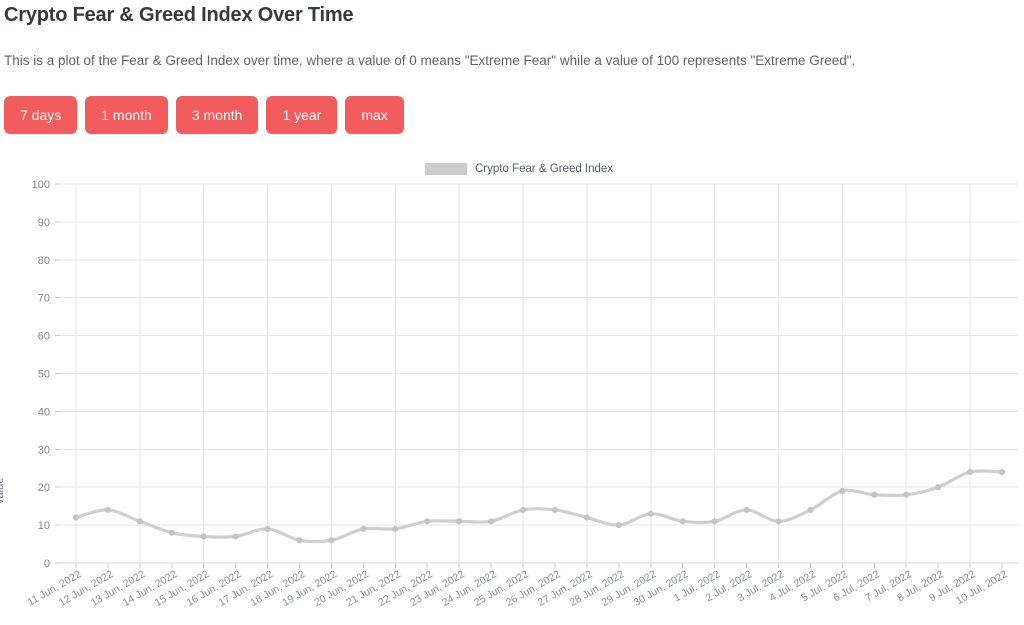  What do you see at coordinates (44, 261) in the screenshot?
I see `y-tick-label: 80` at bounding box center [44, 261].